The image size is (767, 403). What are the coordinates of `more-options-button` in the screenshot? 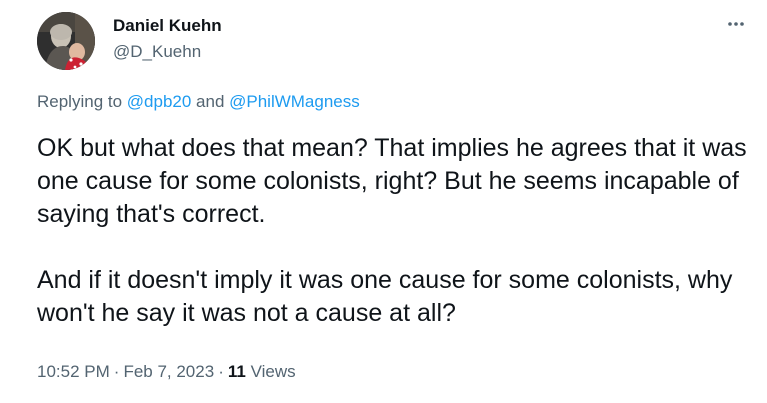 It's located at (736, 24).